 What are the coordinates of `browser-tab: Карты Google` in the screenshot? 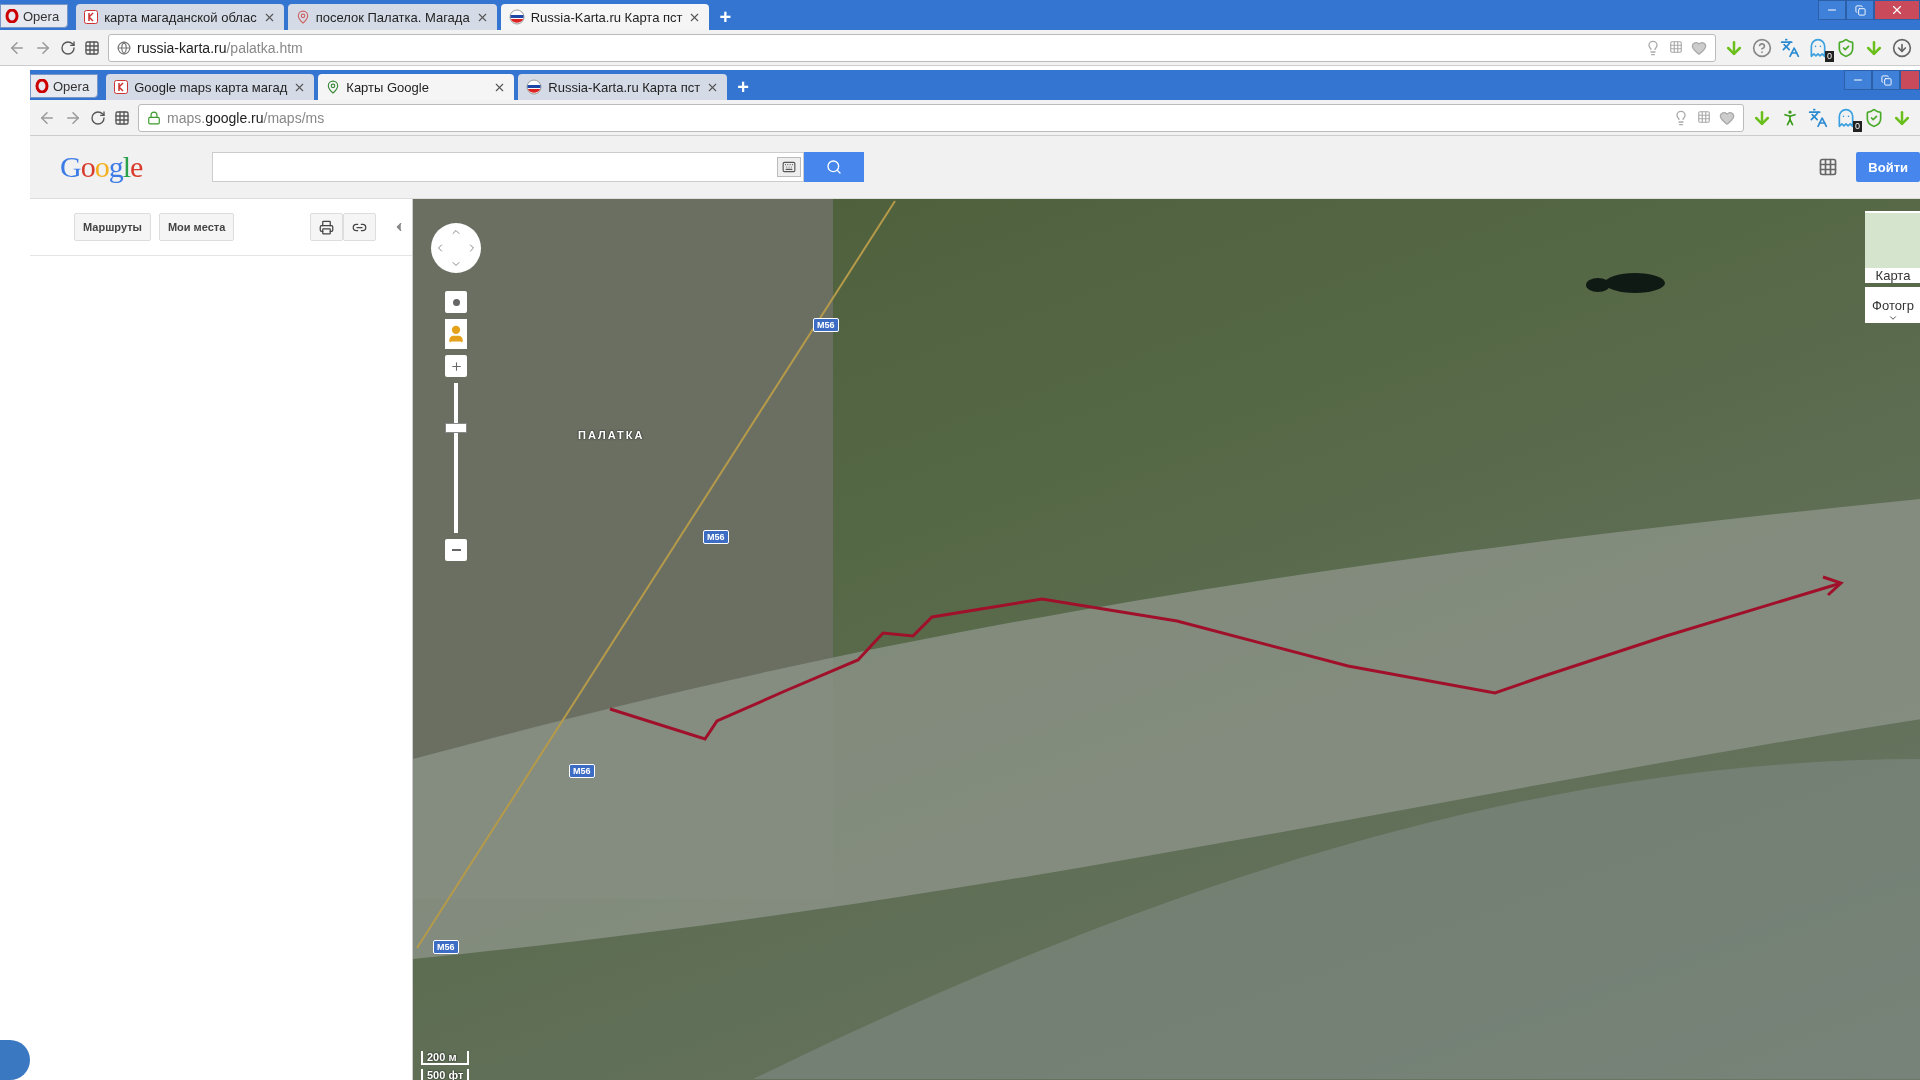 It's located at (416, 87).